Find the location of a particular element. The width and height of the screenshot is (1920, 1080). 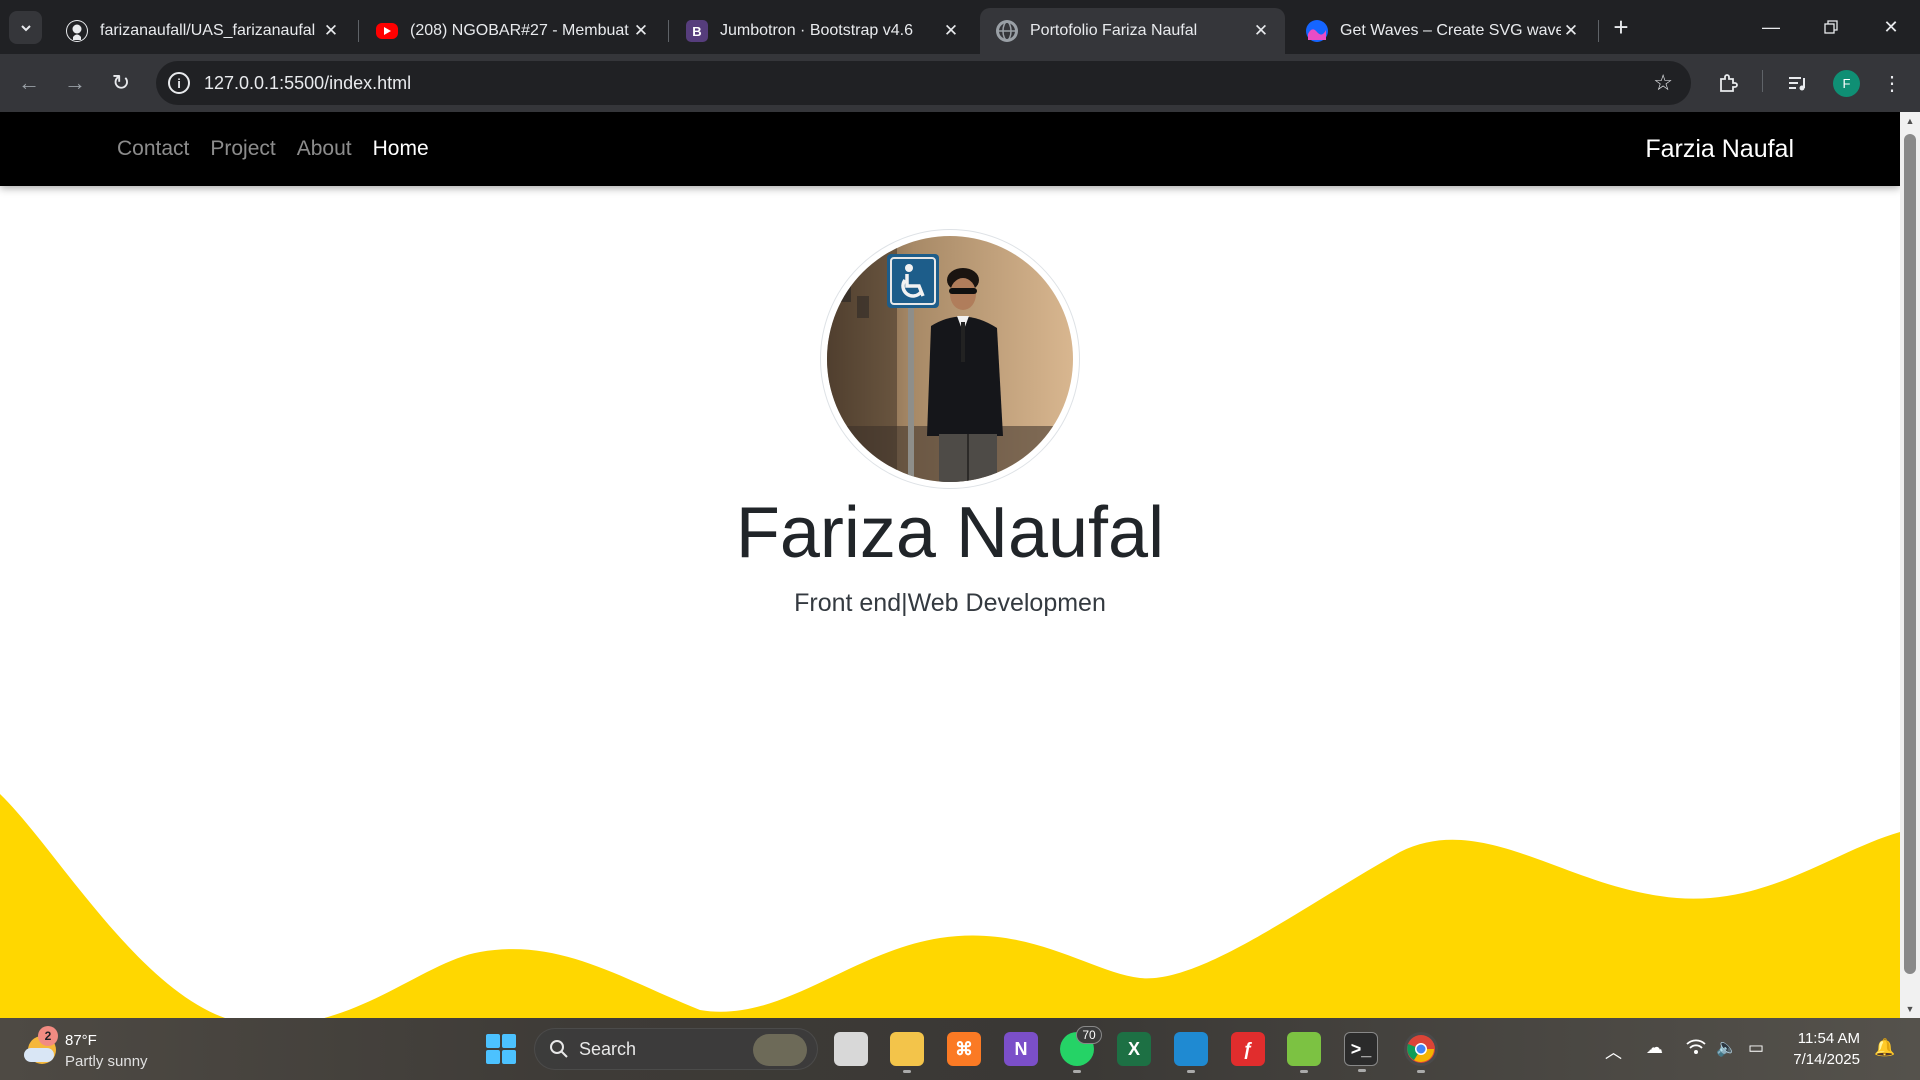

weather-widget: 2 87°F Partly sunny is located at coordinates (104, 1049).